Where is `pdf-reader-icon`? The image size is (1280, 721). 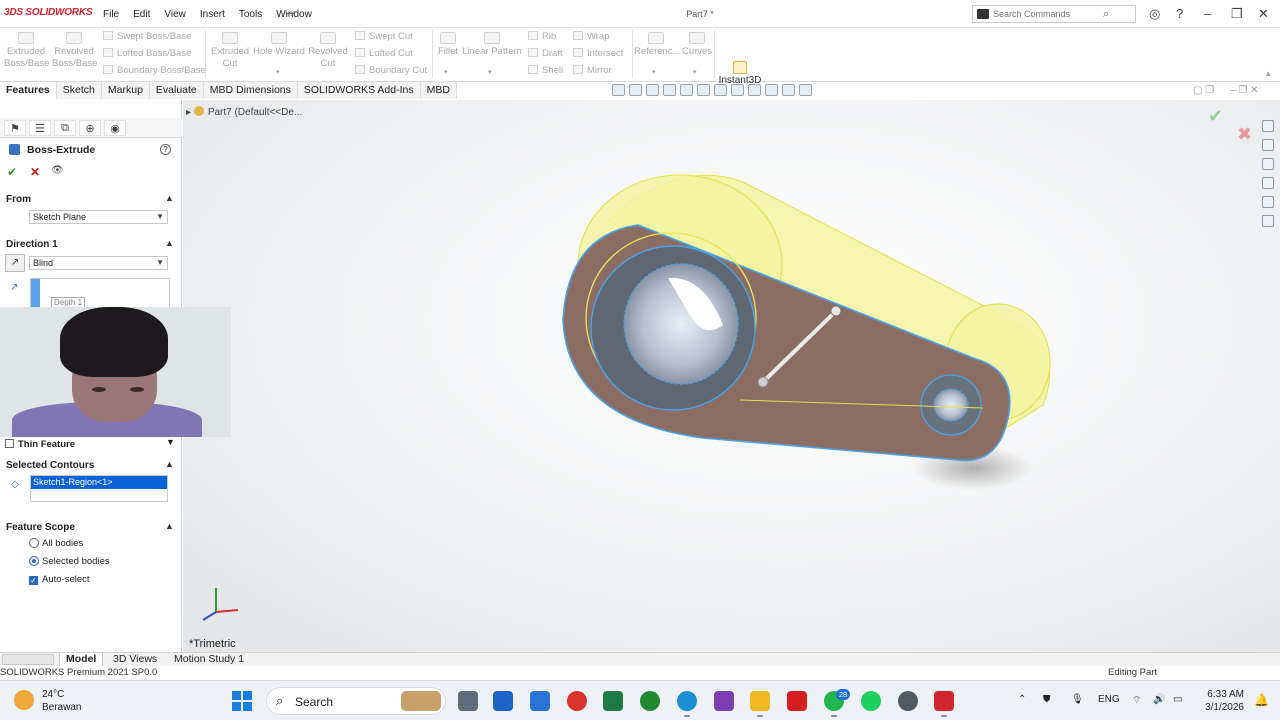
pdf-reader-icon is located at coordinates (577, 701).